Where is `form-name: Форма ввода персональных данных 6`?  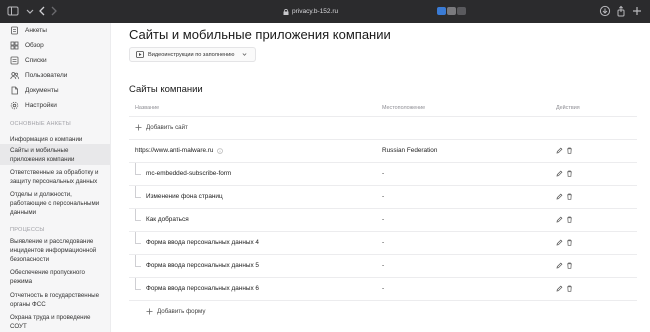
form-name: Форма ввода персональных данных 6 is located at coordinates (202, 288).